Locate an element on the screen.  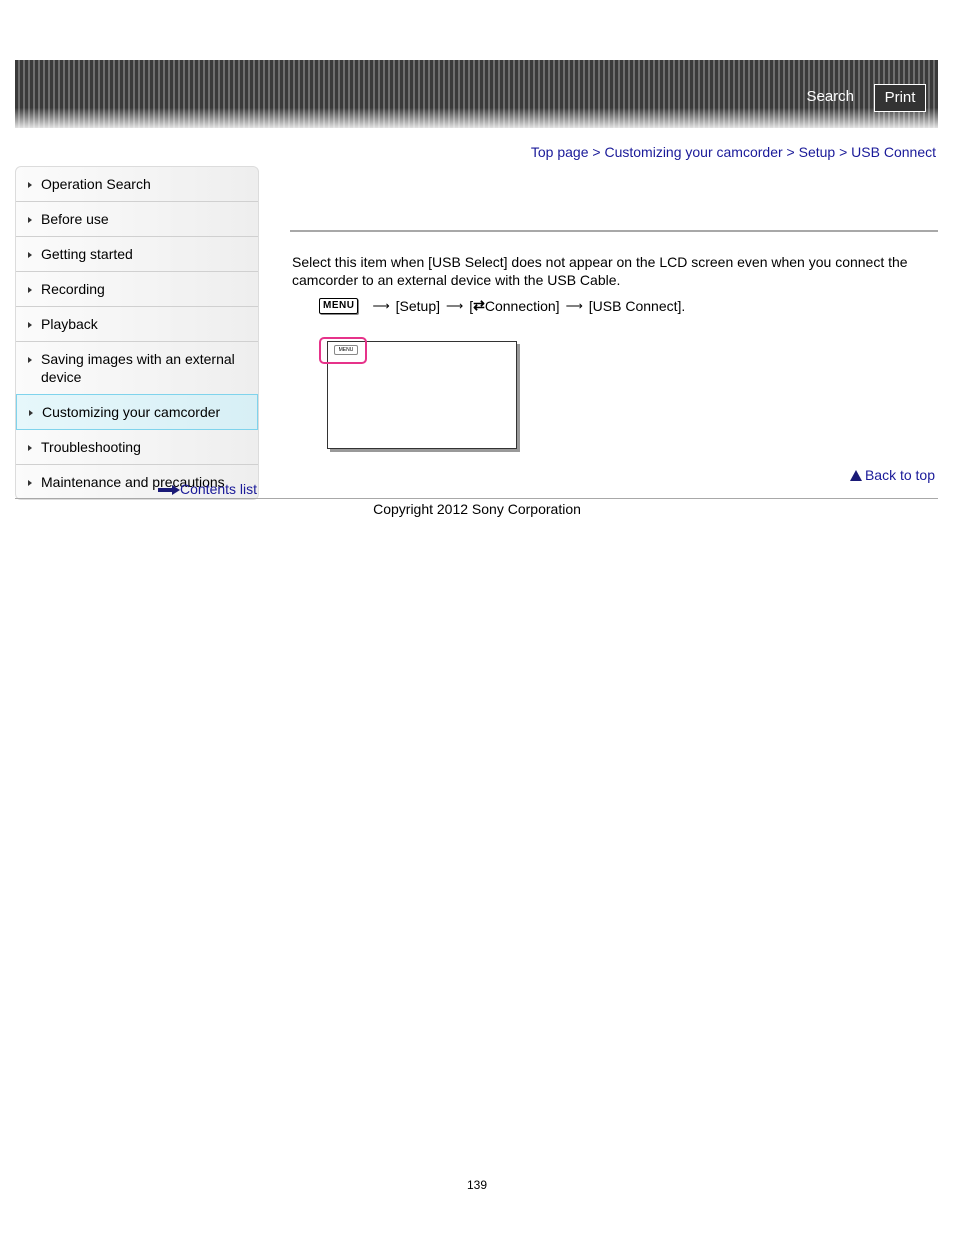
sidebar-item-label: Saving images with an external device is located at coordinates (138, 368).